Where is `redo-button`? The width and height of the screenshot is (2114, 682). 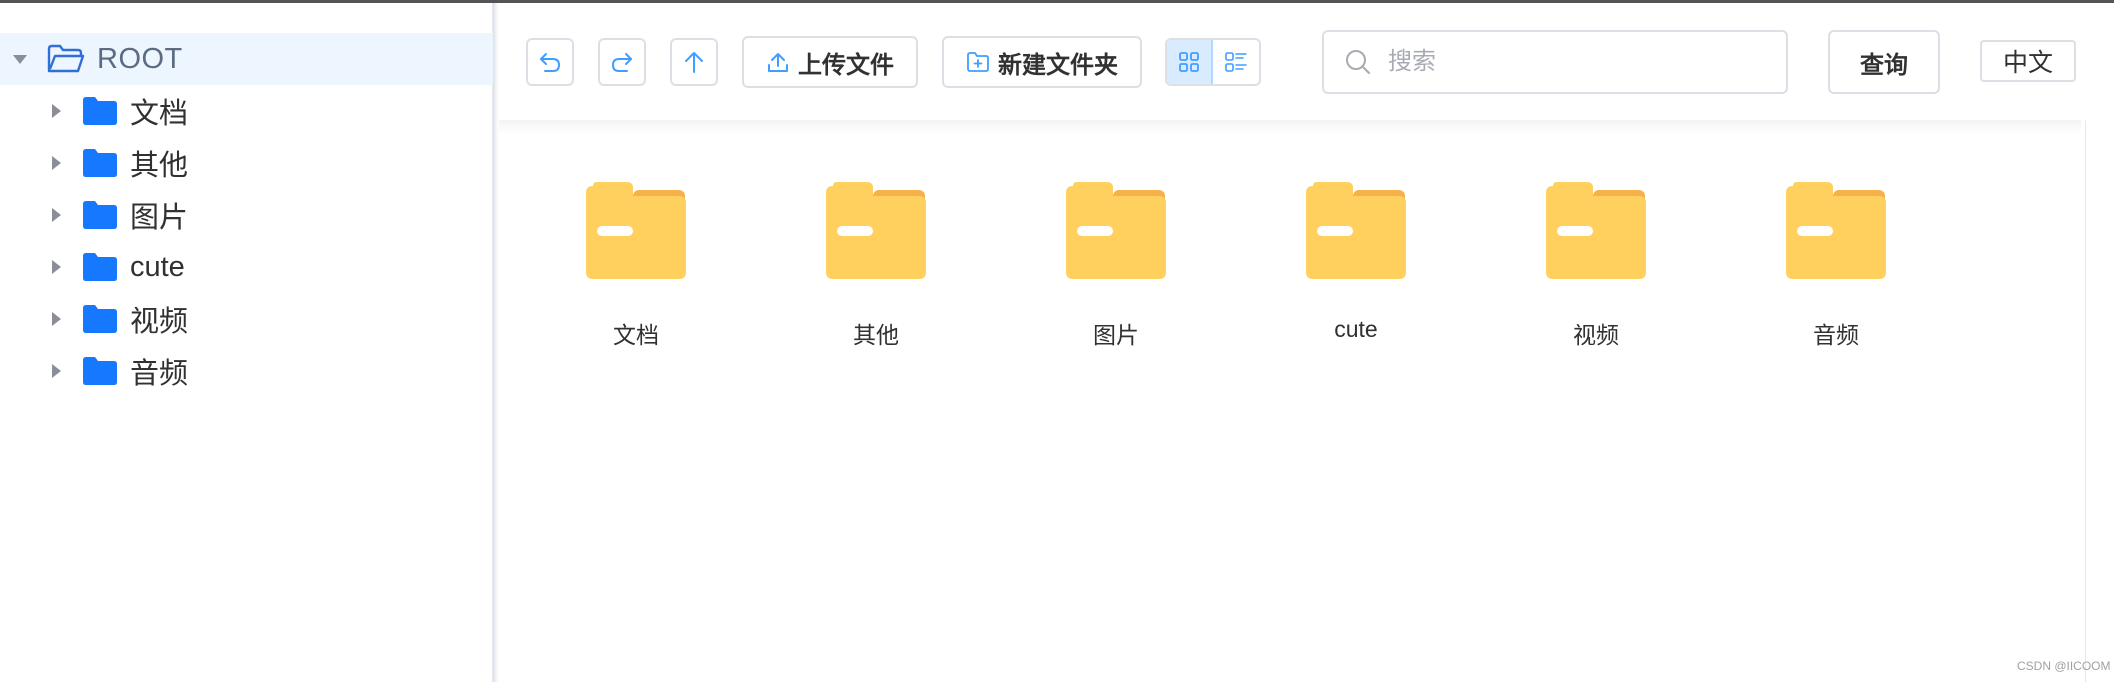 redo-button is located at coordinates (622, 62).